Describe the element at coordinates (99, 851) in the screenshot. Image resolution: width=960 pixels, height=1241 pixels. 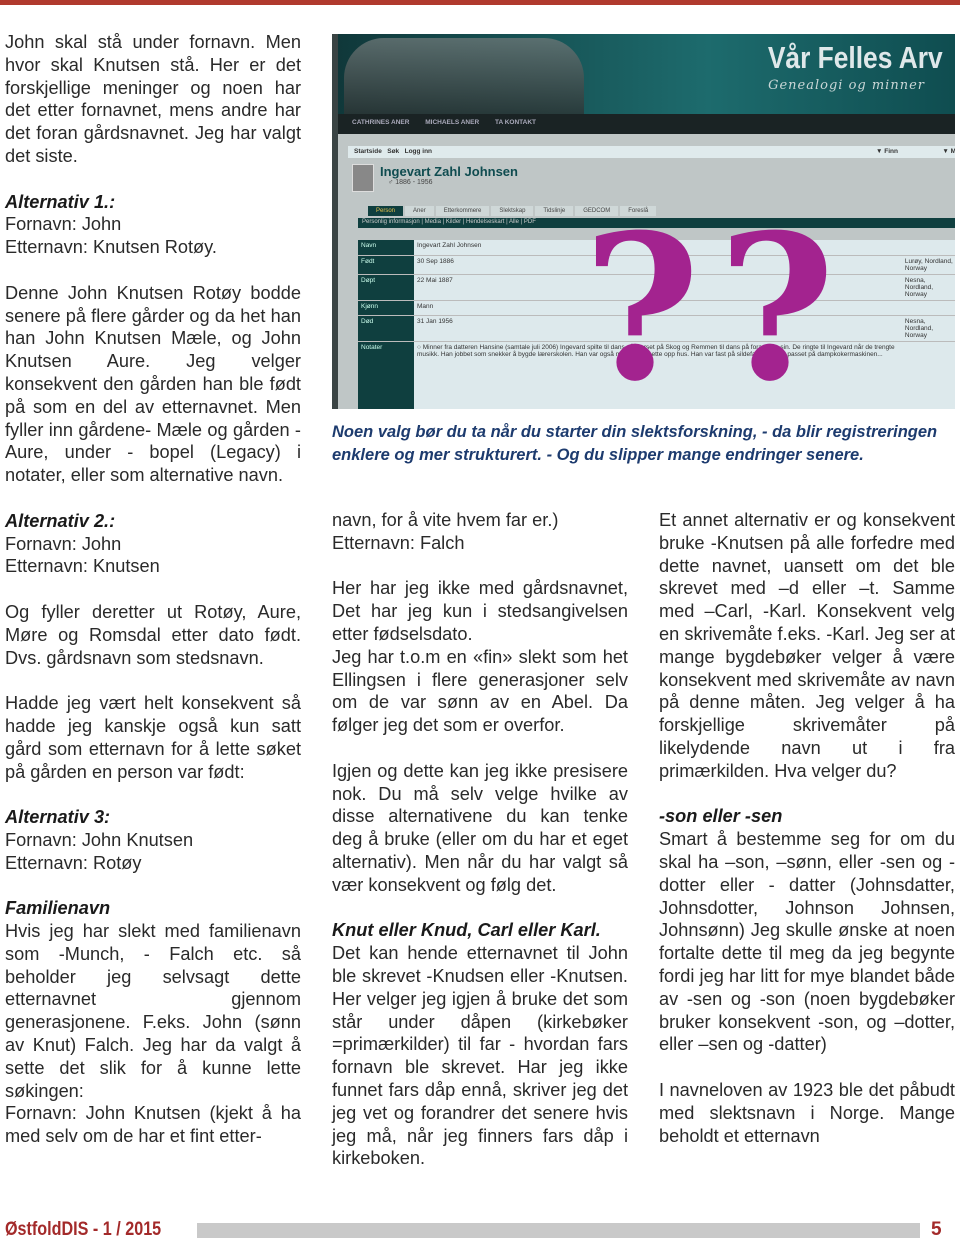
I see `paragraph: Fornavn: John Knutsen Etternavn: Rotøy` at that location.